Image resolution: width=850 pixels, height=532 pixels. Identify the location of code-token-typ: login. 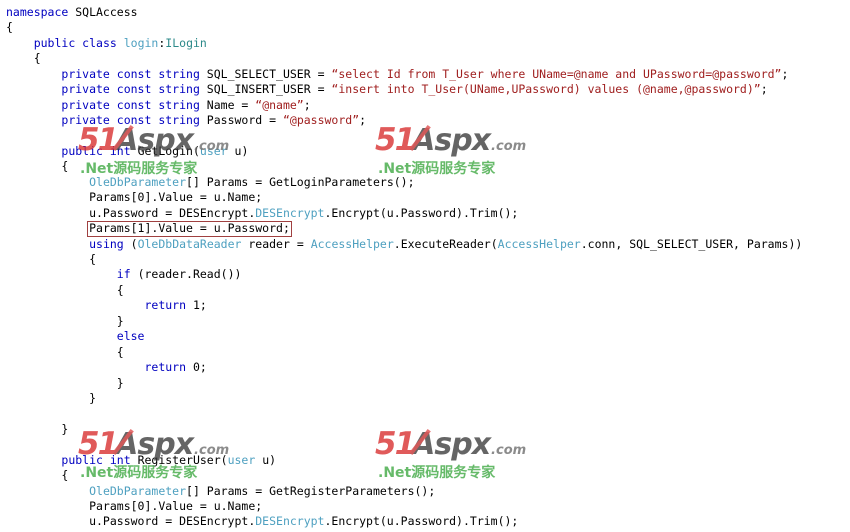
(141, 42).